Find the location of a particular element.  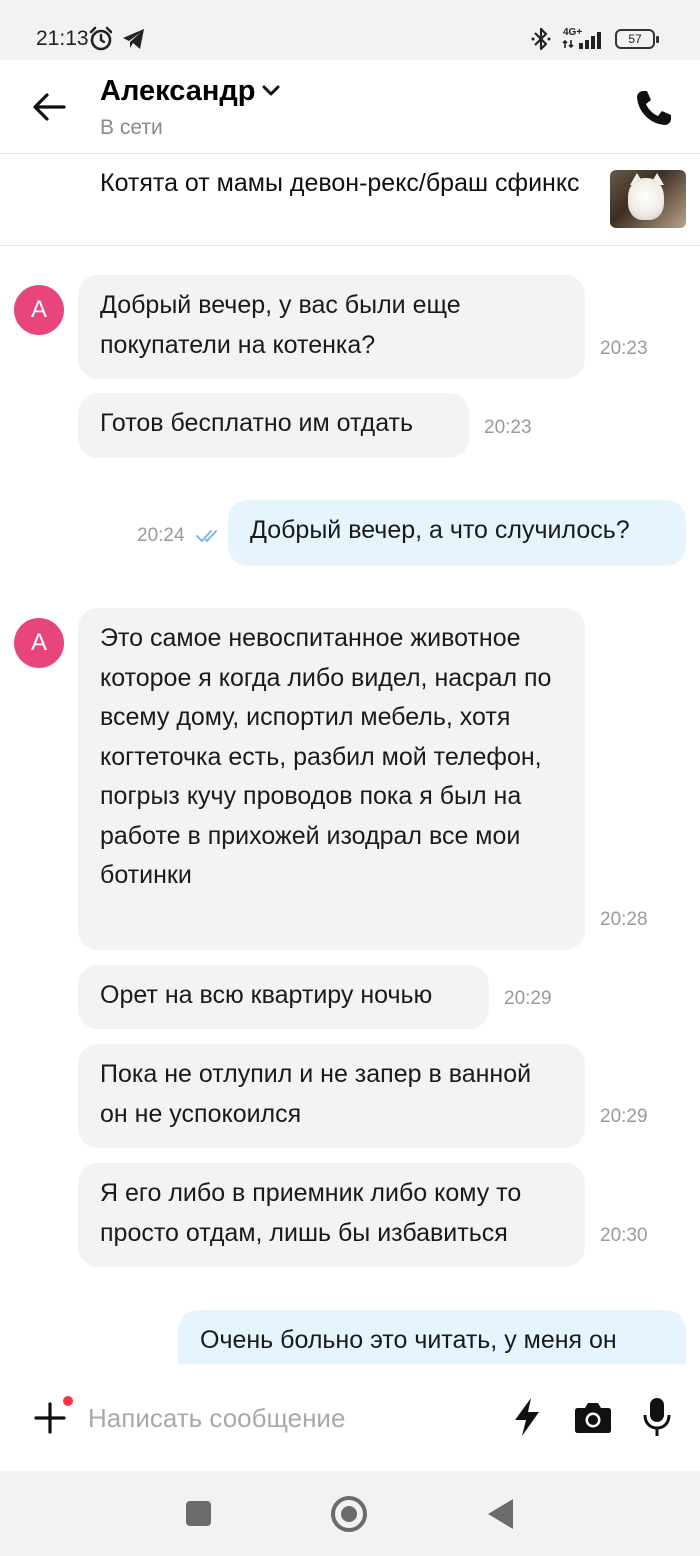

message-bubble: Орет на всю квартиру ночью is located at coordinates (283, 997).